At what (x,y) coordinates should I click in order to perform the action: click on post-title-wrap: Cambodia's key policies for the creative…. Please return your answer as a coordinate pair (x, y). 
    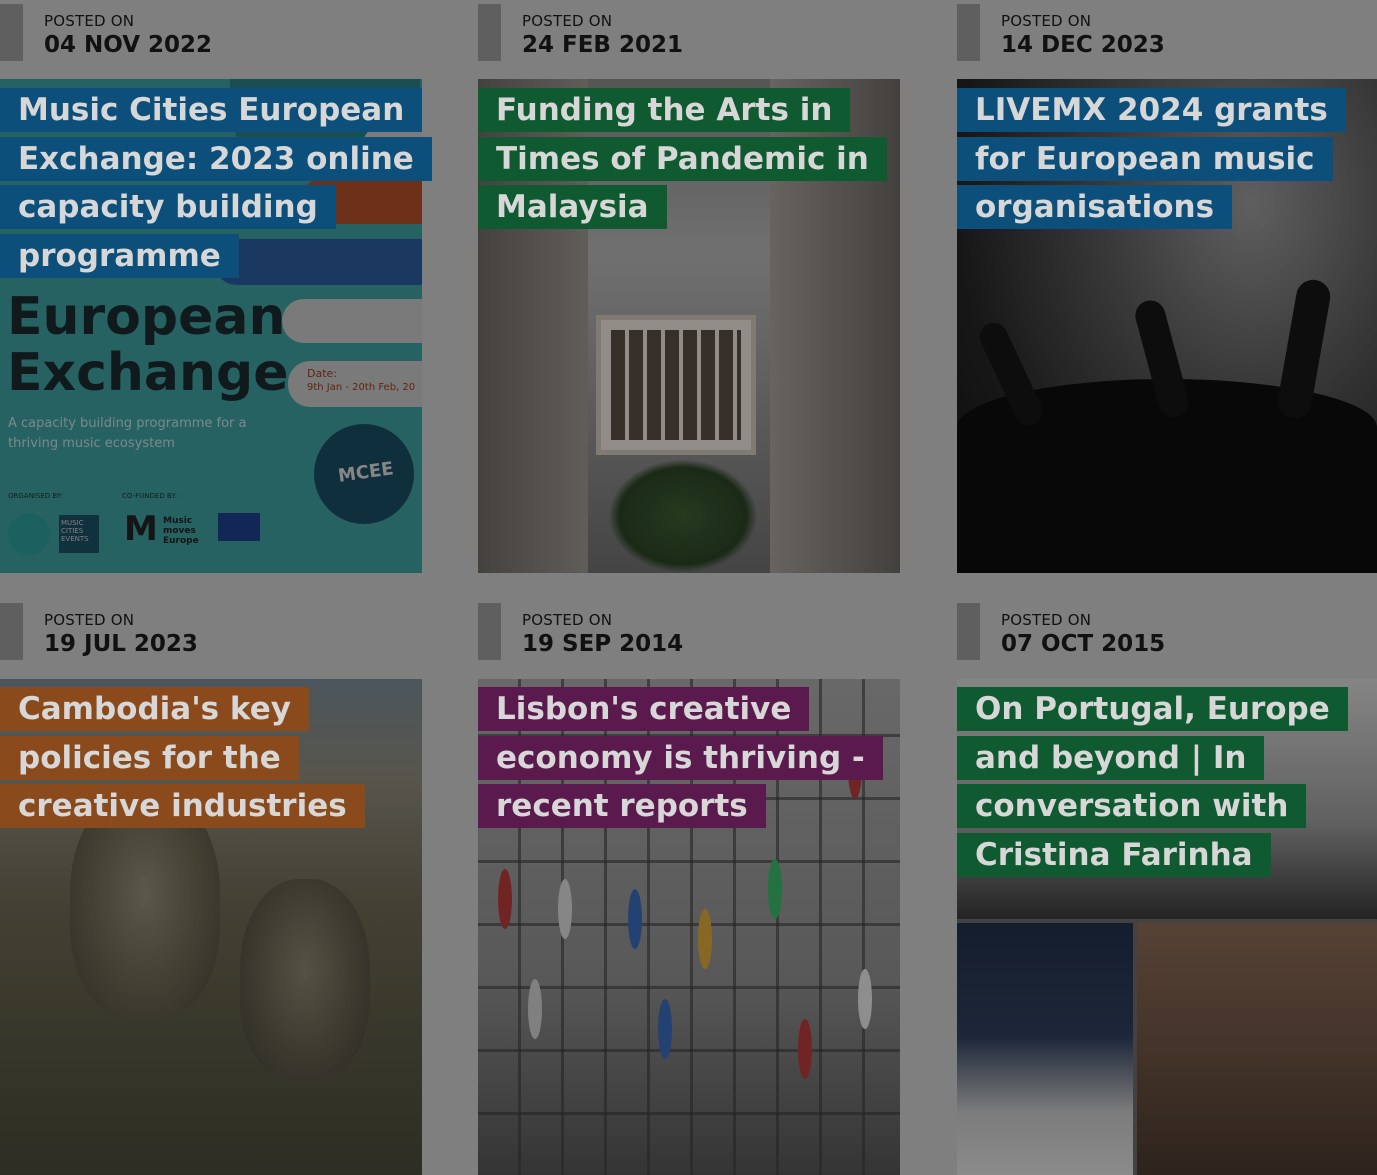
    Looking at the image, I should click on (211, 758).